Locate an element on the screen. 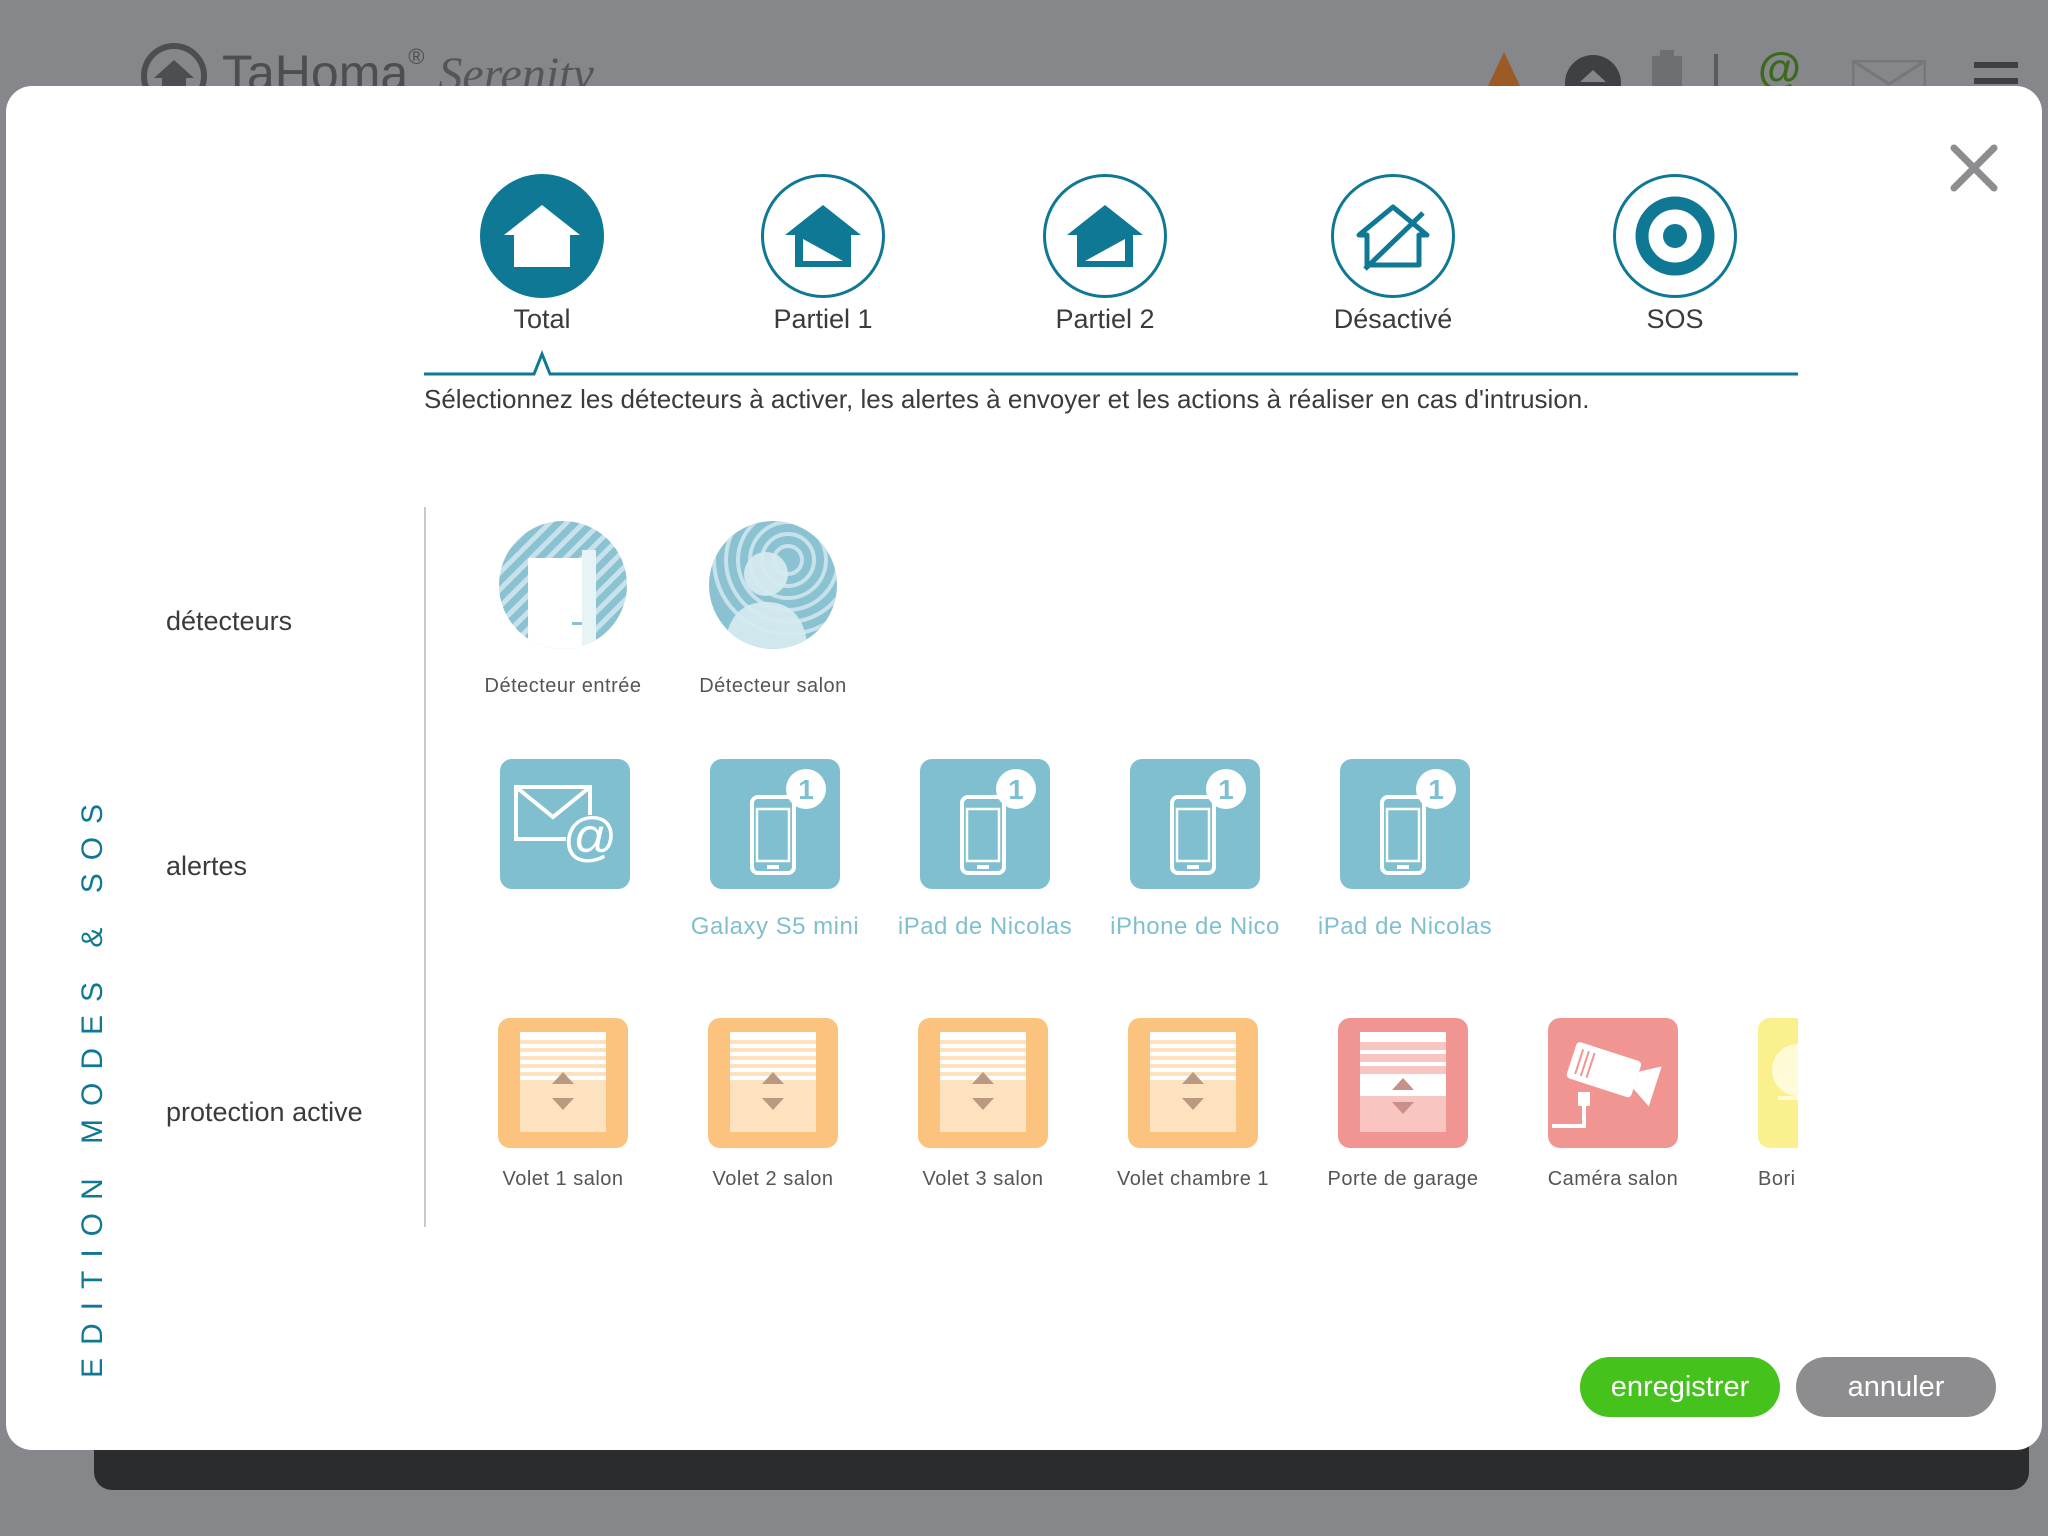  protection-volet-2-label: Volet 2 salon is located at coordinates (773, 1179).